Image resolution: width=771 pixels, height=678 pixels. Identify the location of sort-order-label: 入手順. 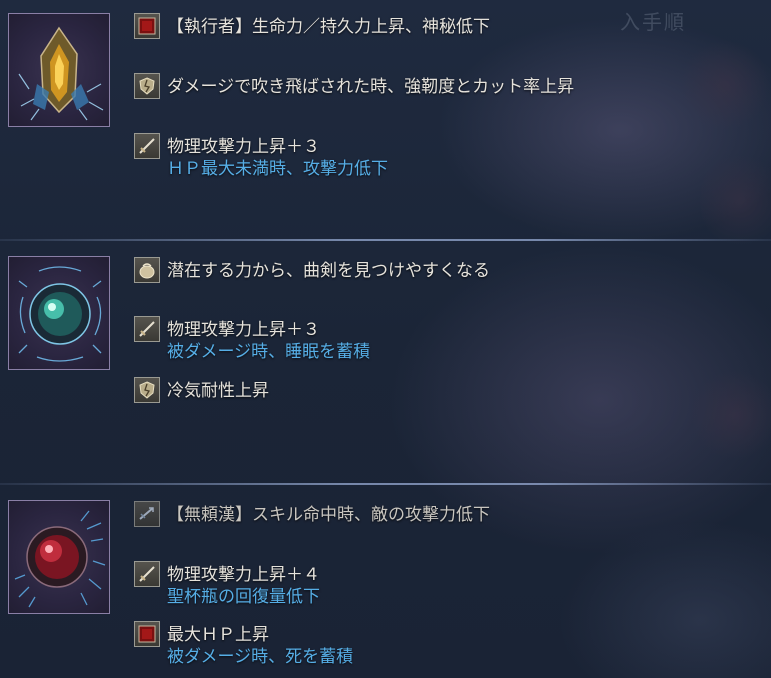
(653, 22).